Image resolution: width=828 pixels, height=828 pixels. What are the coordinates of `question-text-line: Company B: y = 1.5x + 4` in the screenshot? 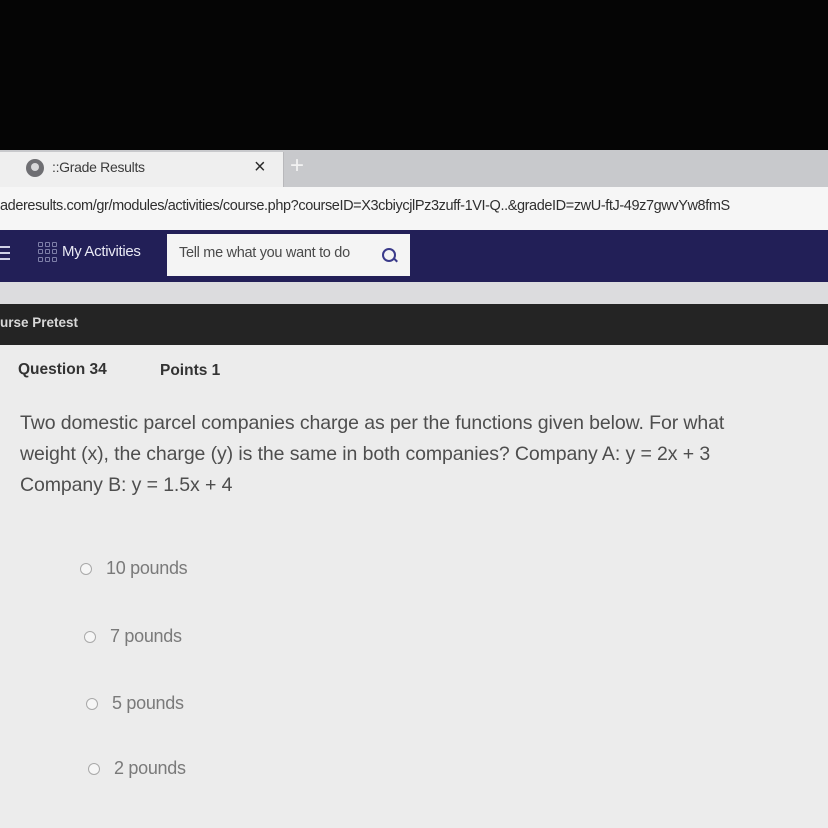 It's located at (126, 485).